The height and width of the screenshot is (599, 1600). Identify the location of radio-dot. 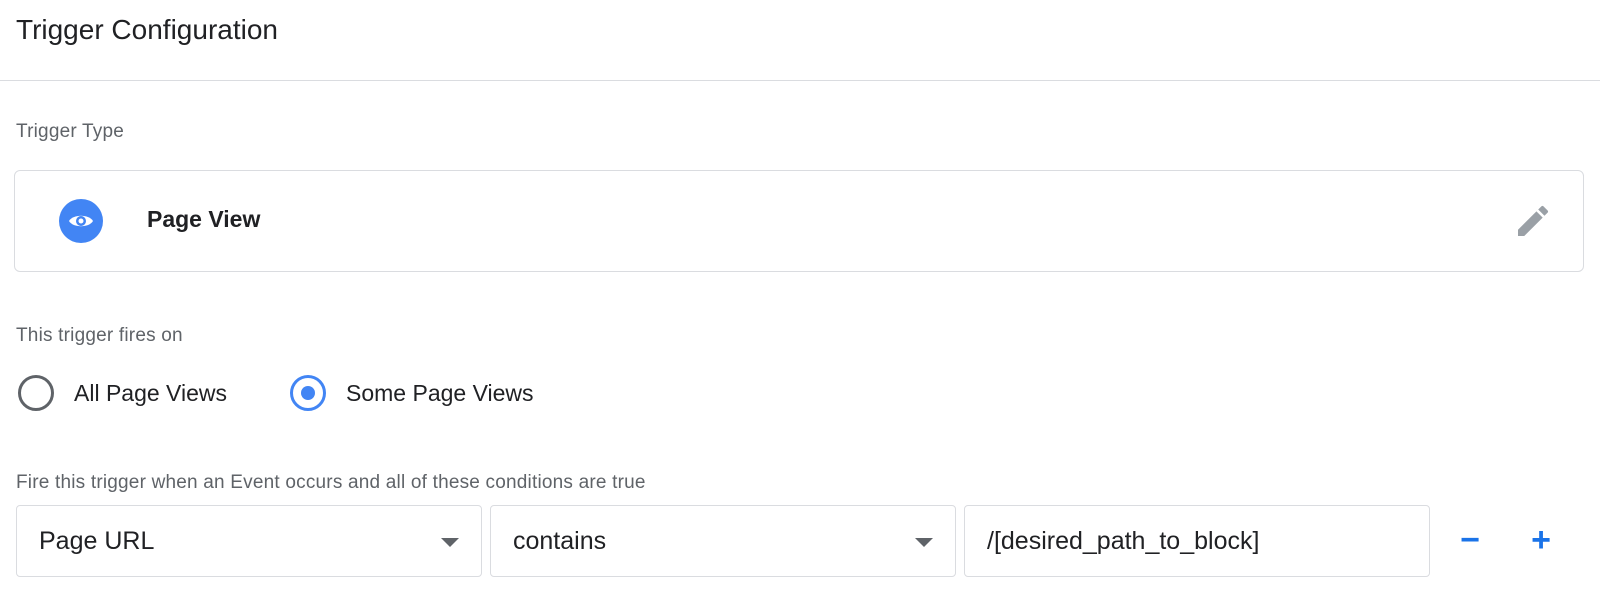
(308, 393).